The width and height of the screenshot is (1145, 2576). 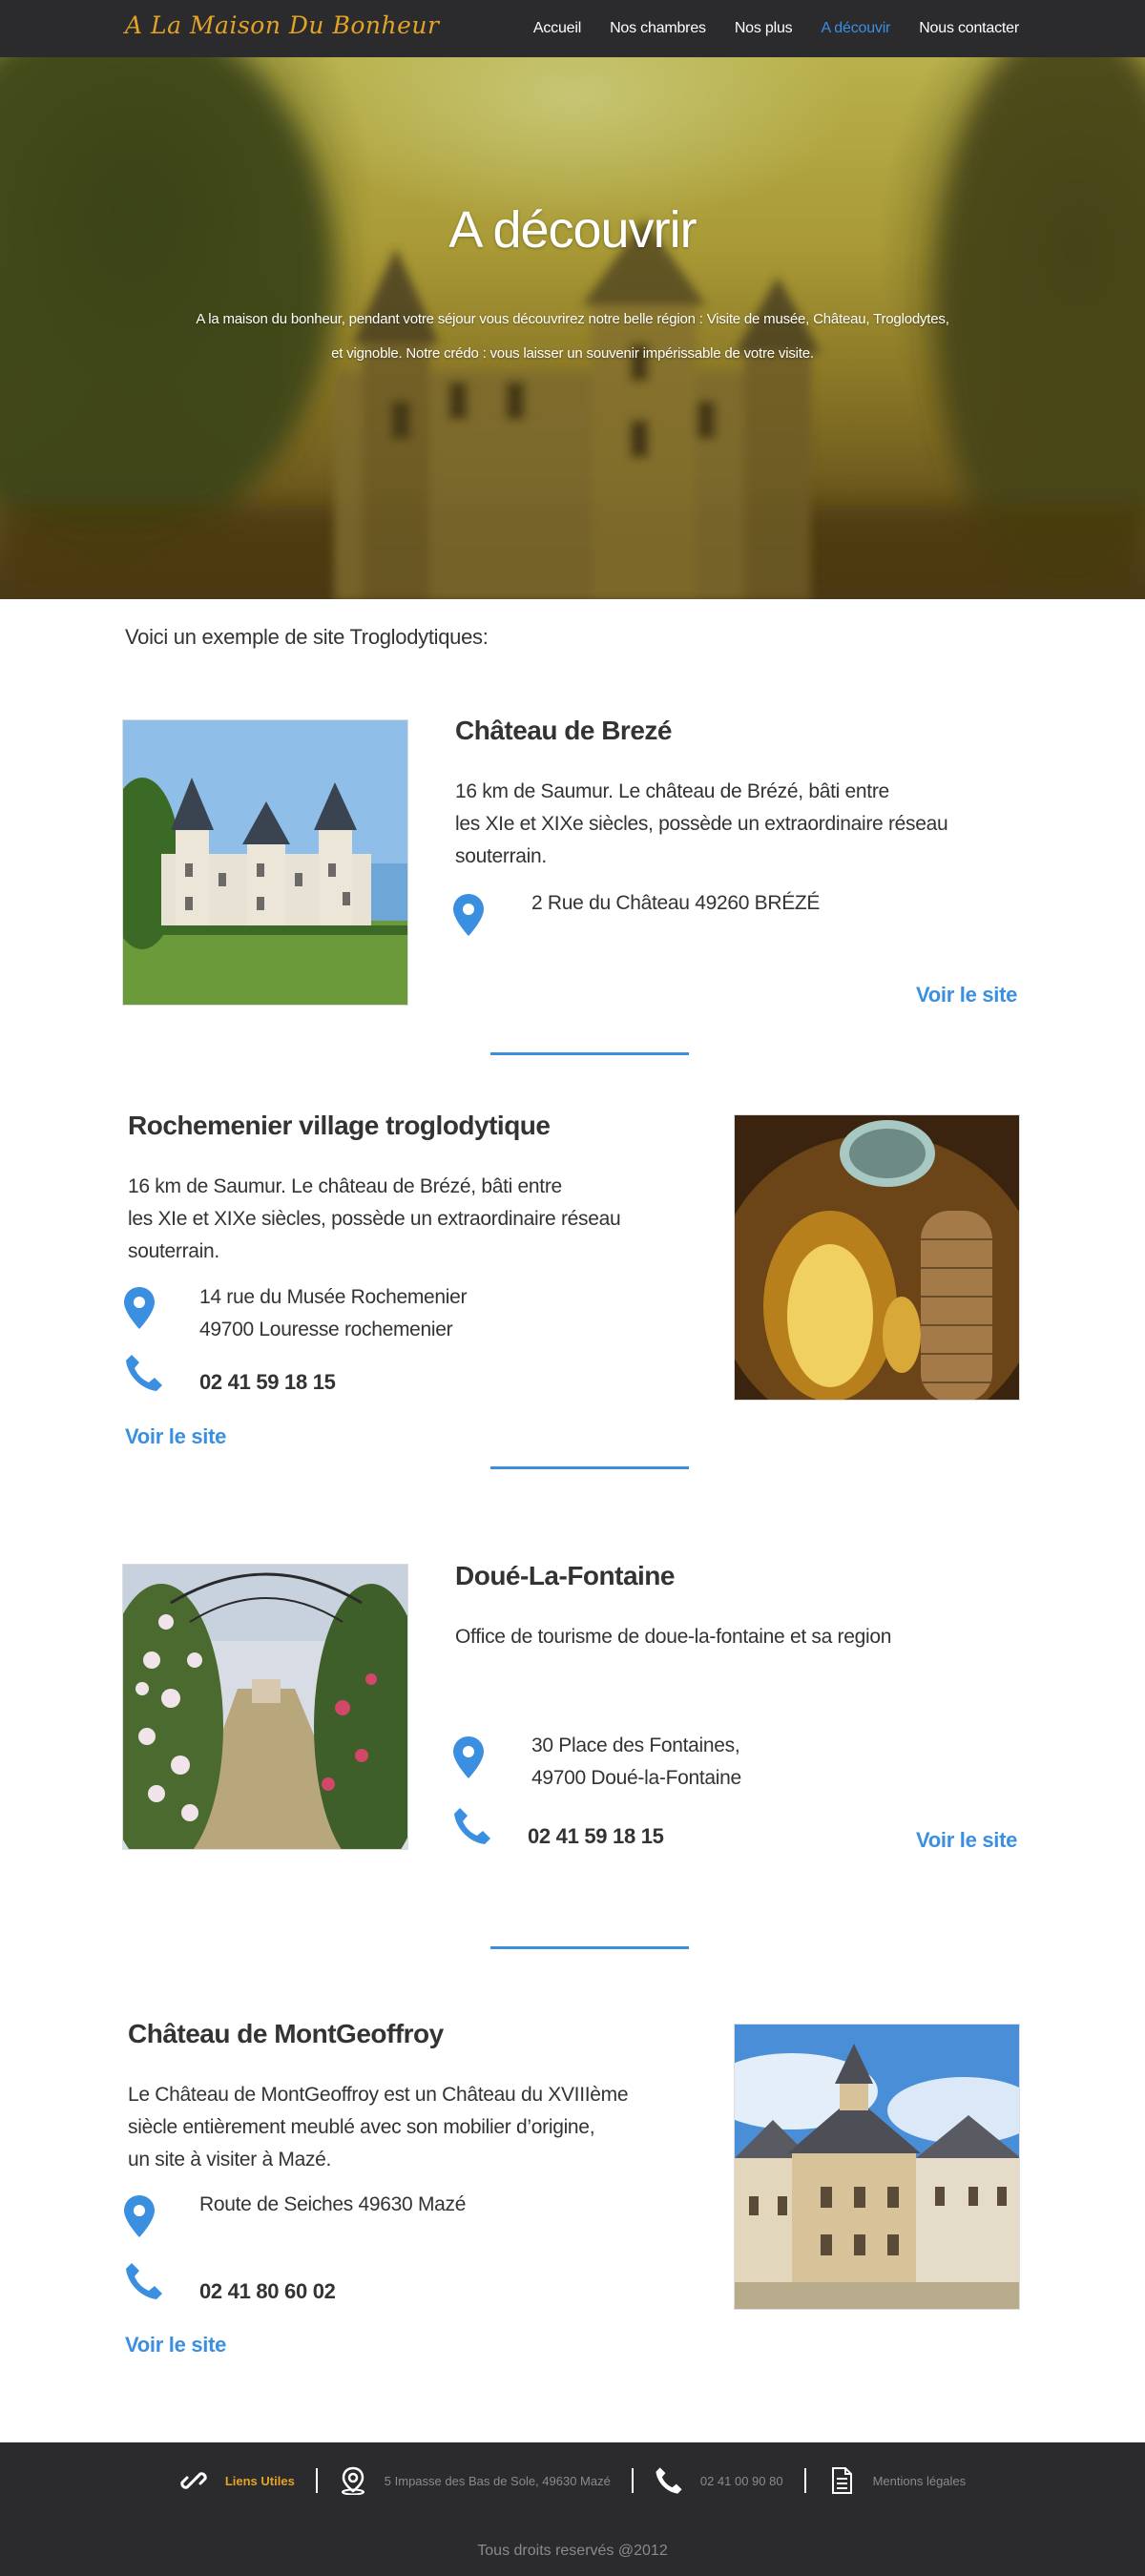 What do you see at coordinates (741, 2480) in the screenshot?
I see `footer-phone-text: 02 41 00 90 80` at bounding box center [741, 2480].